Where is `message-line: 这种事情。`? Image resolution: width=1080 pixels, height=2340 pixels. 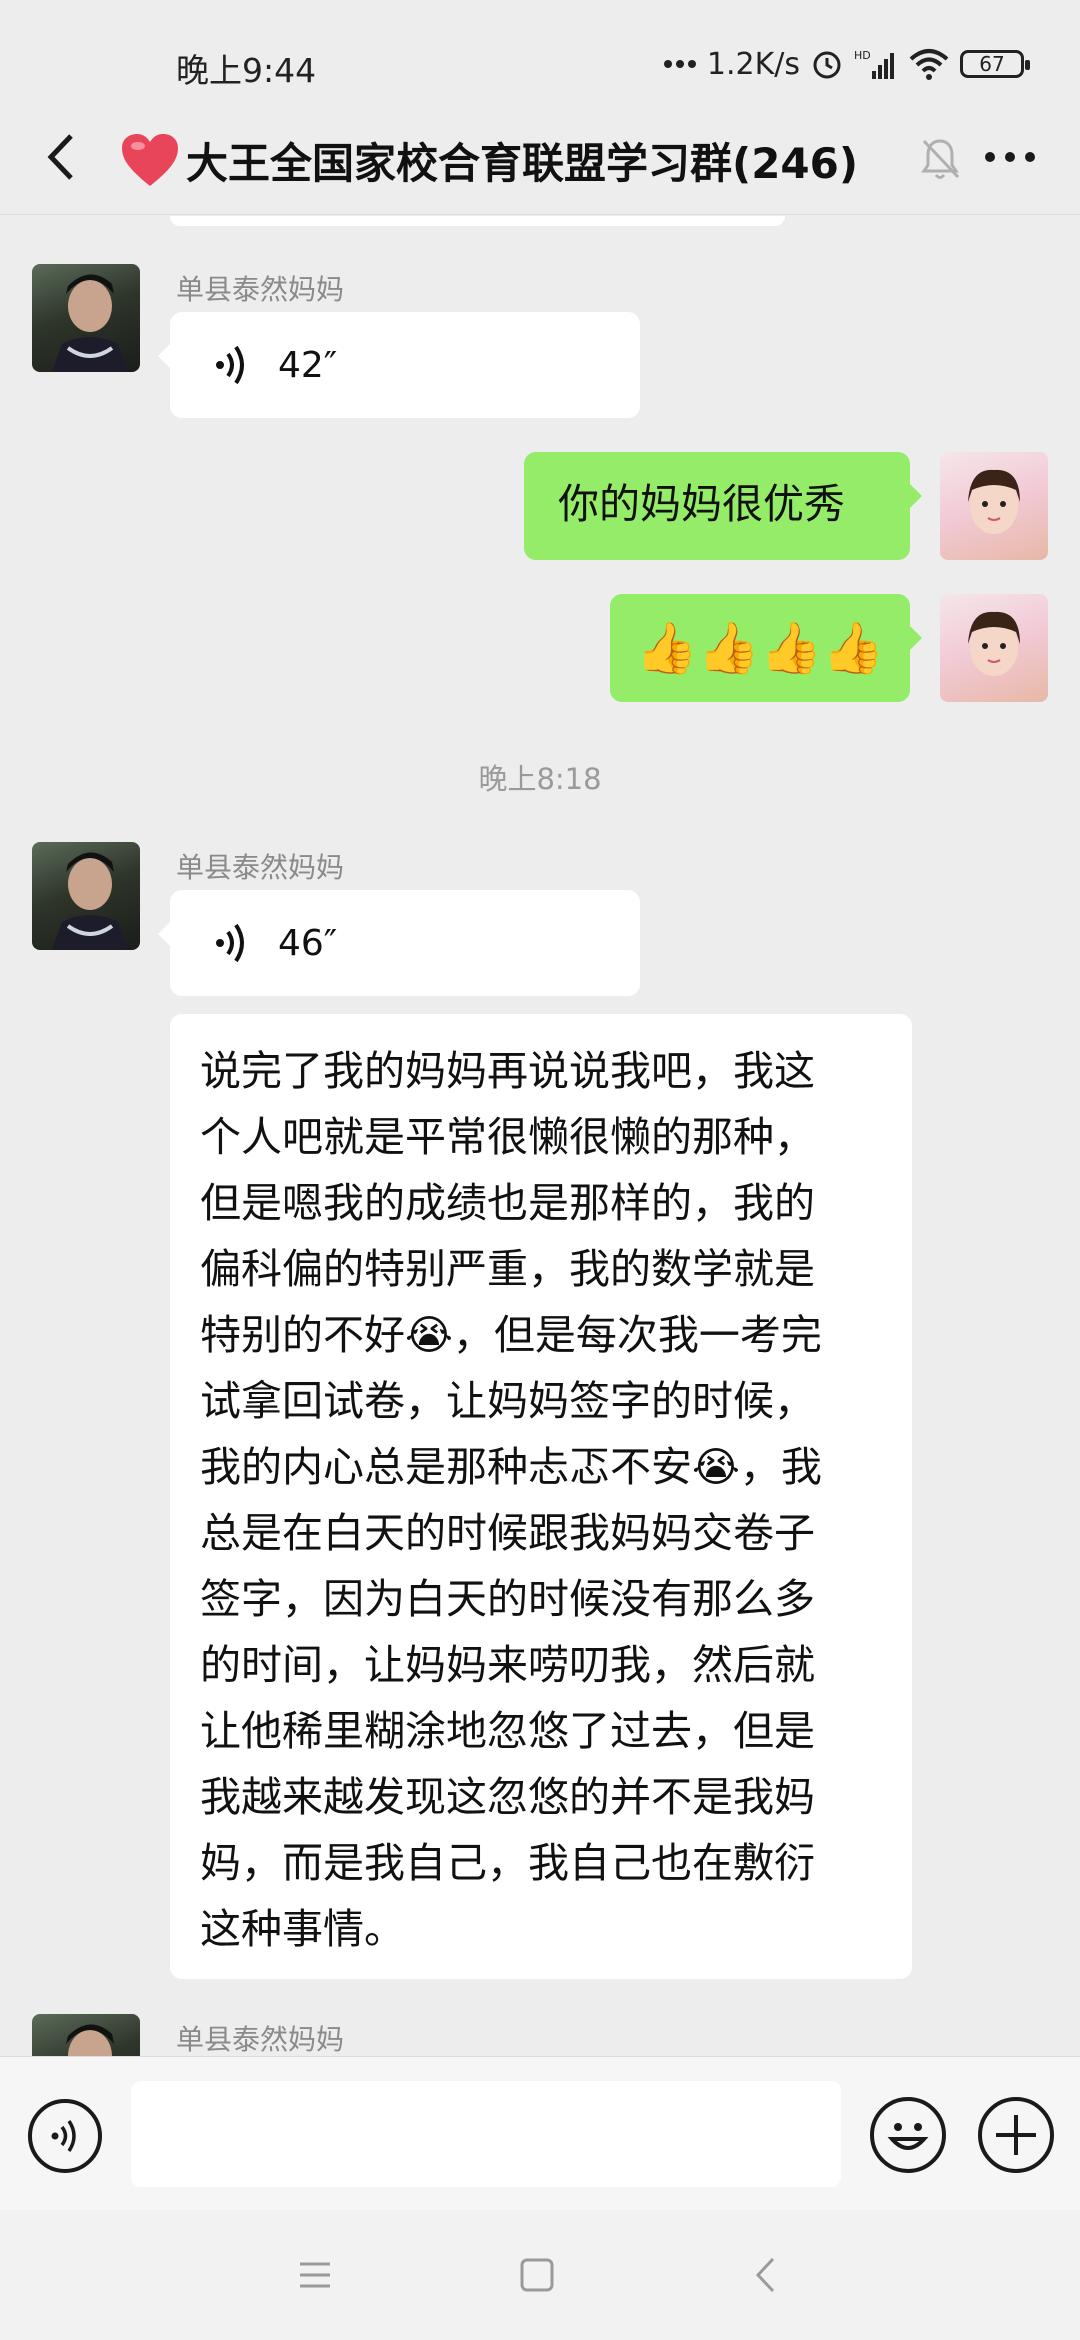 message-line: 这种事情。 is located at coordinates (302, 1929).